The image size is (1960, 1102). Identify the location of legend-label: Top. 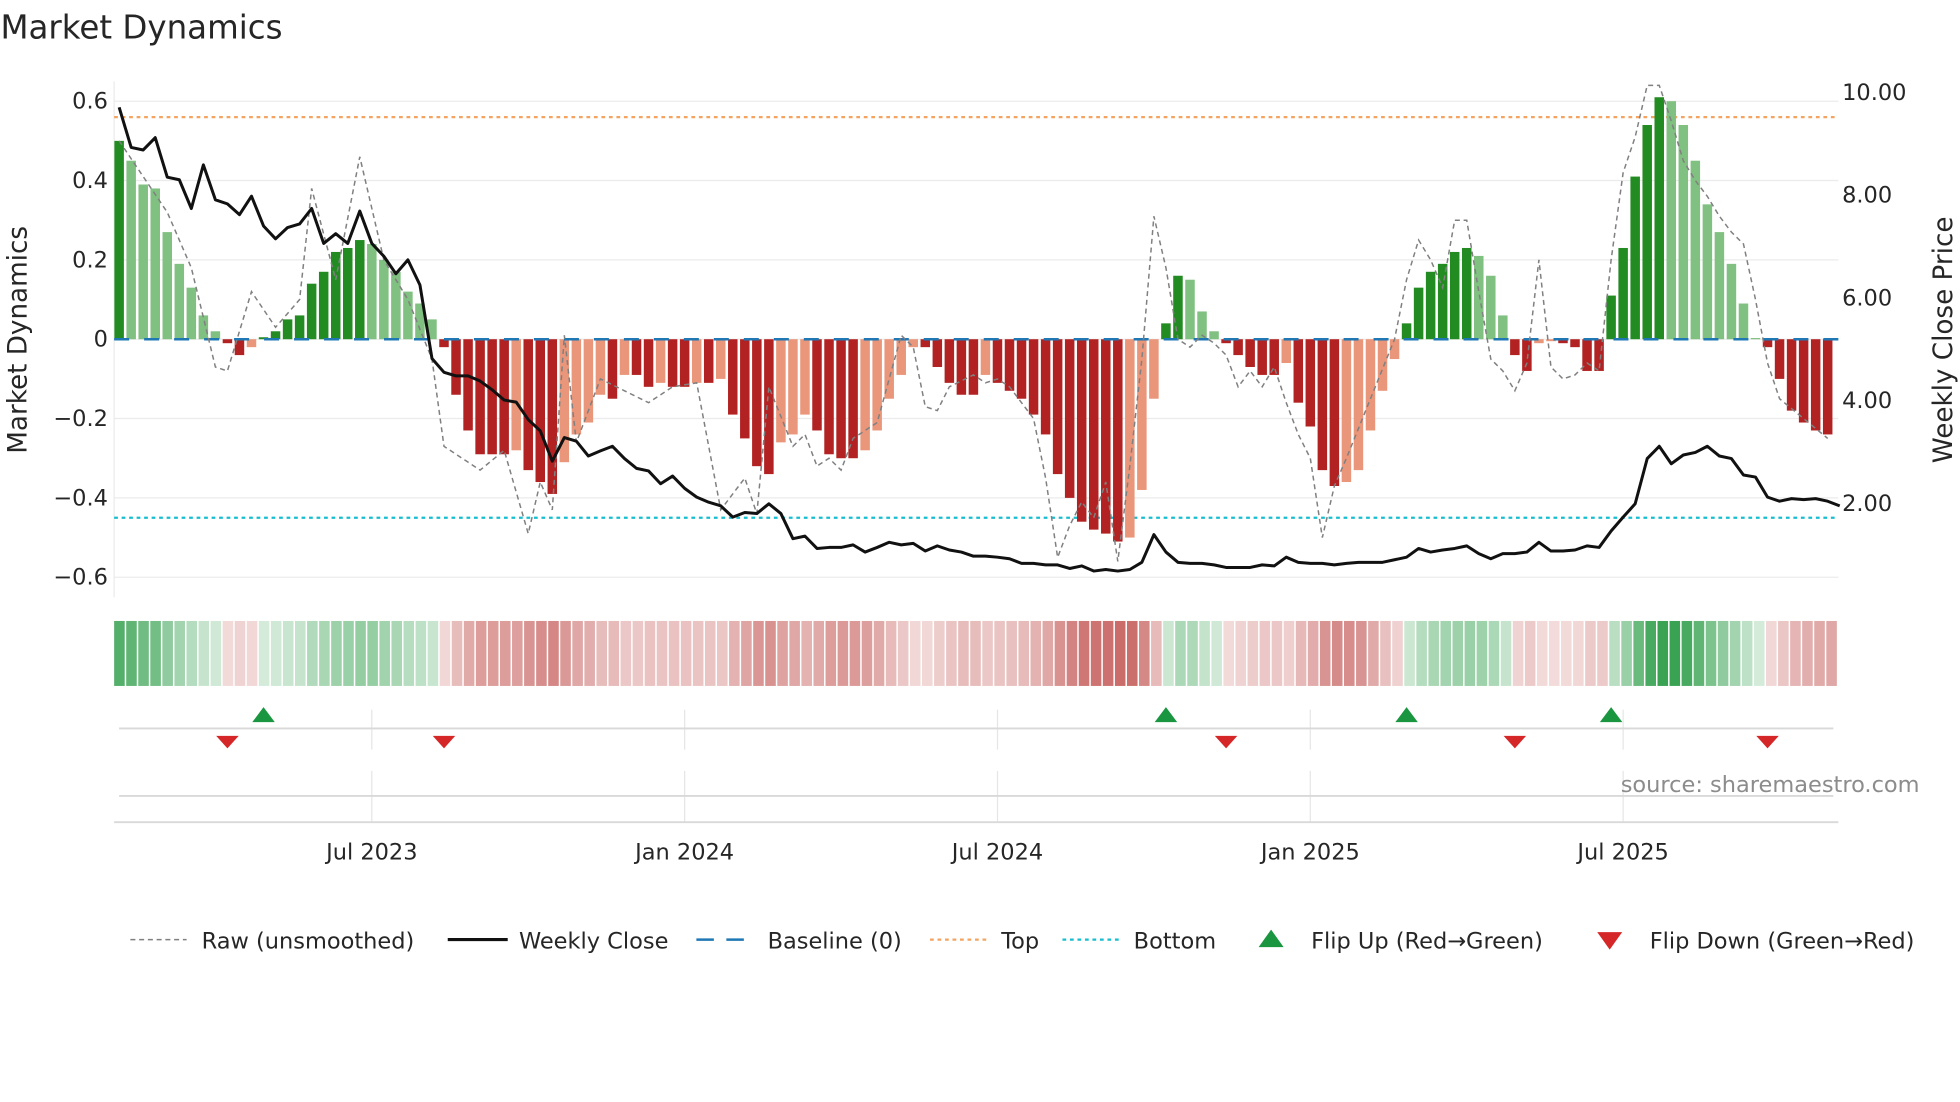
(1019, 941).